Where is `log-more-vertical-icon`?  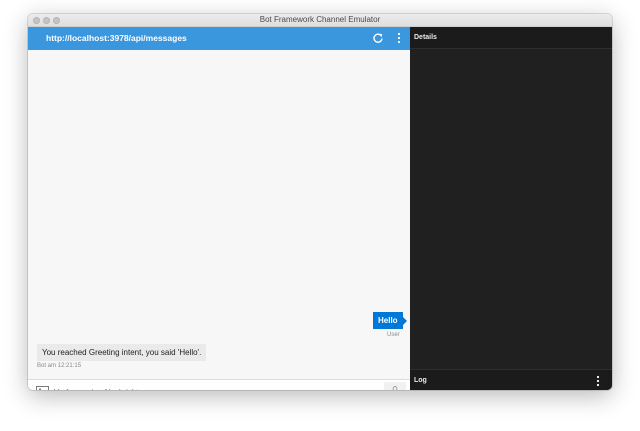
log-more-vertical-icon is located at coordinates (598, 381).